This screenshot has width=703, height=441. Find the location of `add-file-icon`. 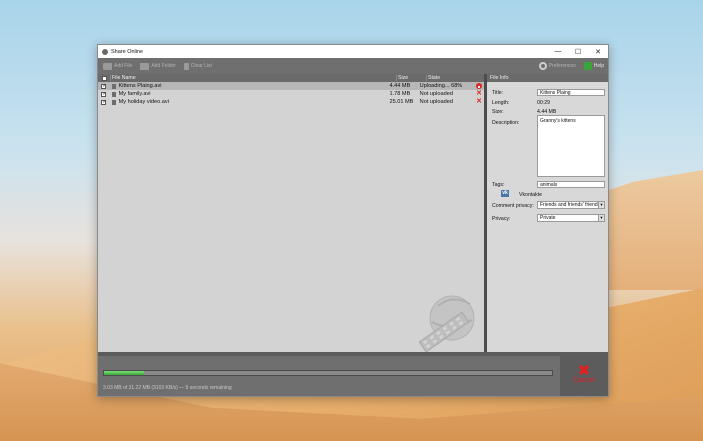

add-file-icon is located at coordinates (107, 66).